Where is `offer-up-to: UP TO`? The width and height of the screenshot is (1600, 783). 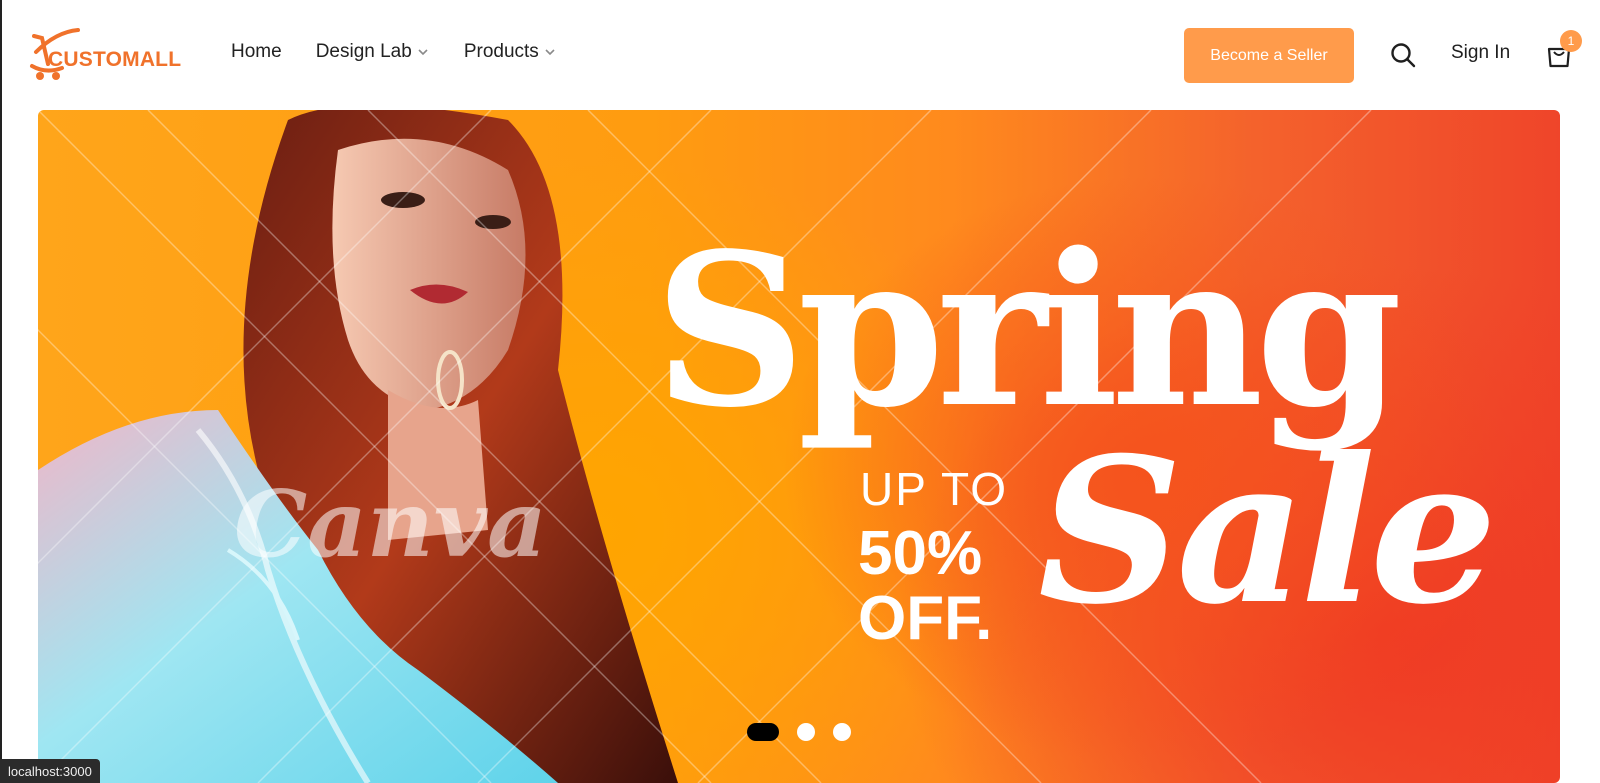
offer-up-to: UP TO is located at coordinates (934, 489).